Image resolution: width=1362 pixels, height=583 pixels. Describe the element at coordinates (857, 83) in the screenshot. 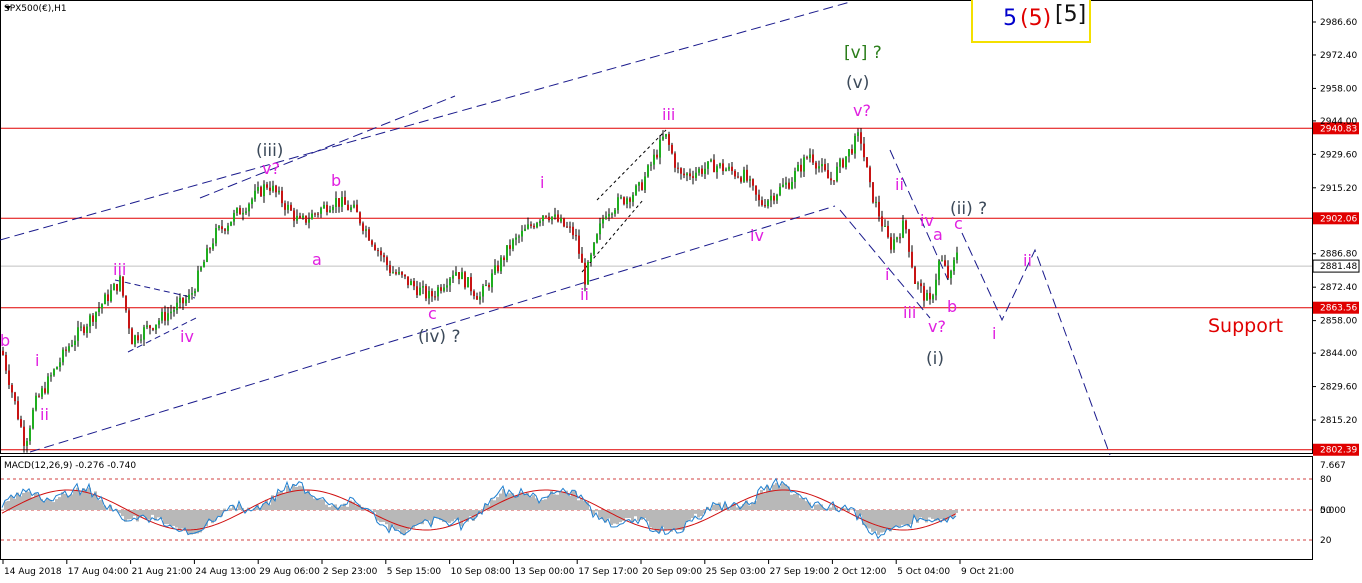

I see `wave-label-paren-v: (v)` at that location.